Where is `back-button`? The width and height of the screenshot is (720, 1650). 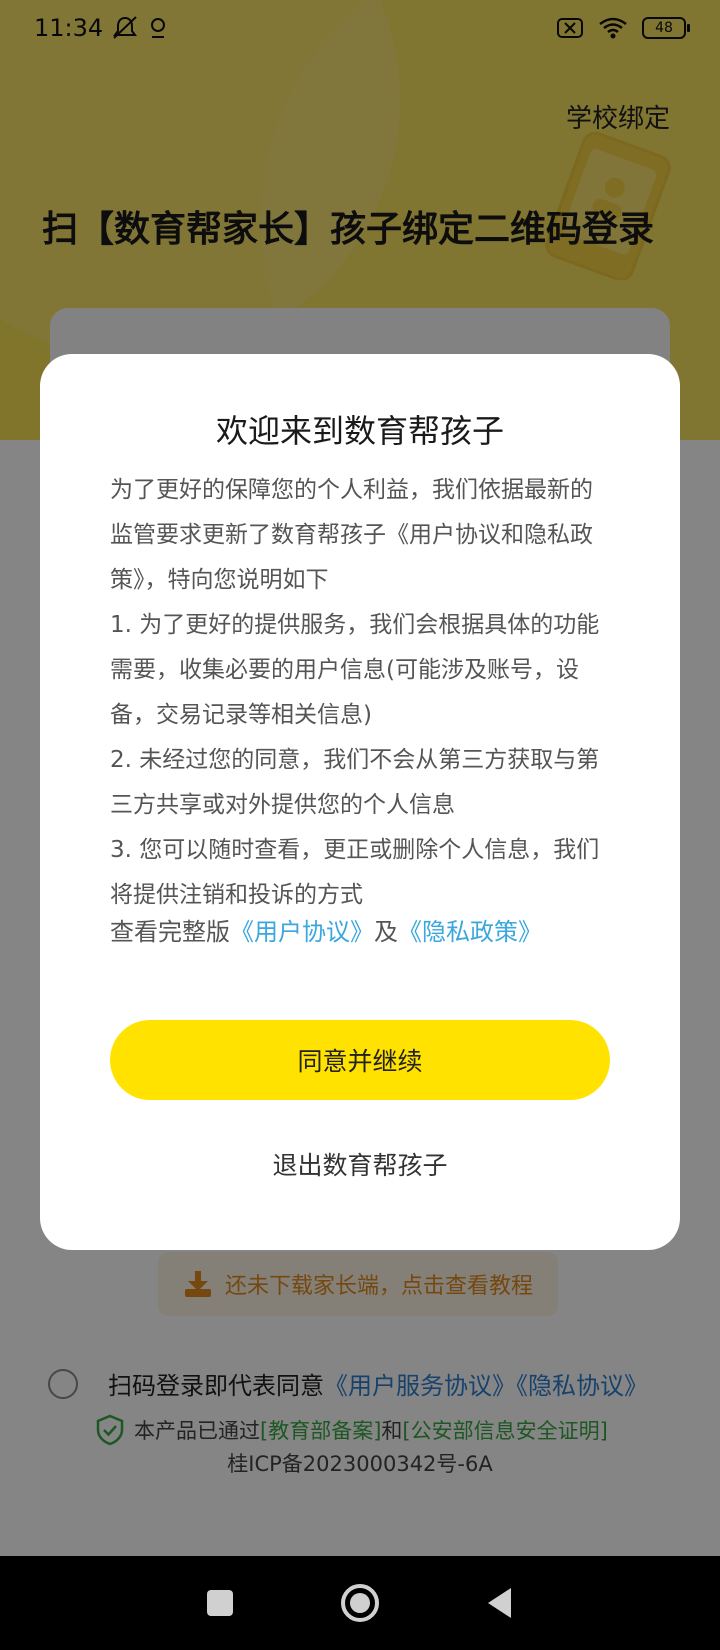
back-button is located at coordinates (500, 1603).